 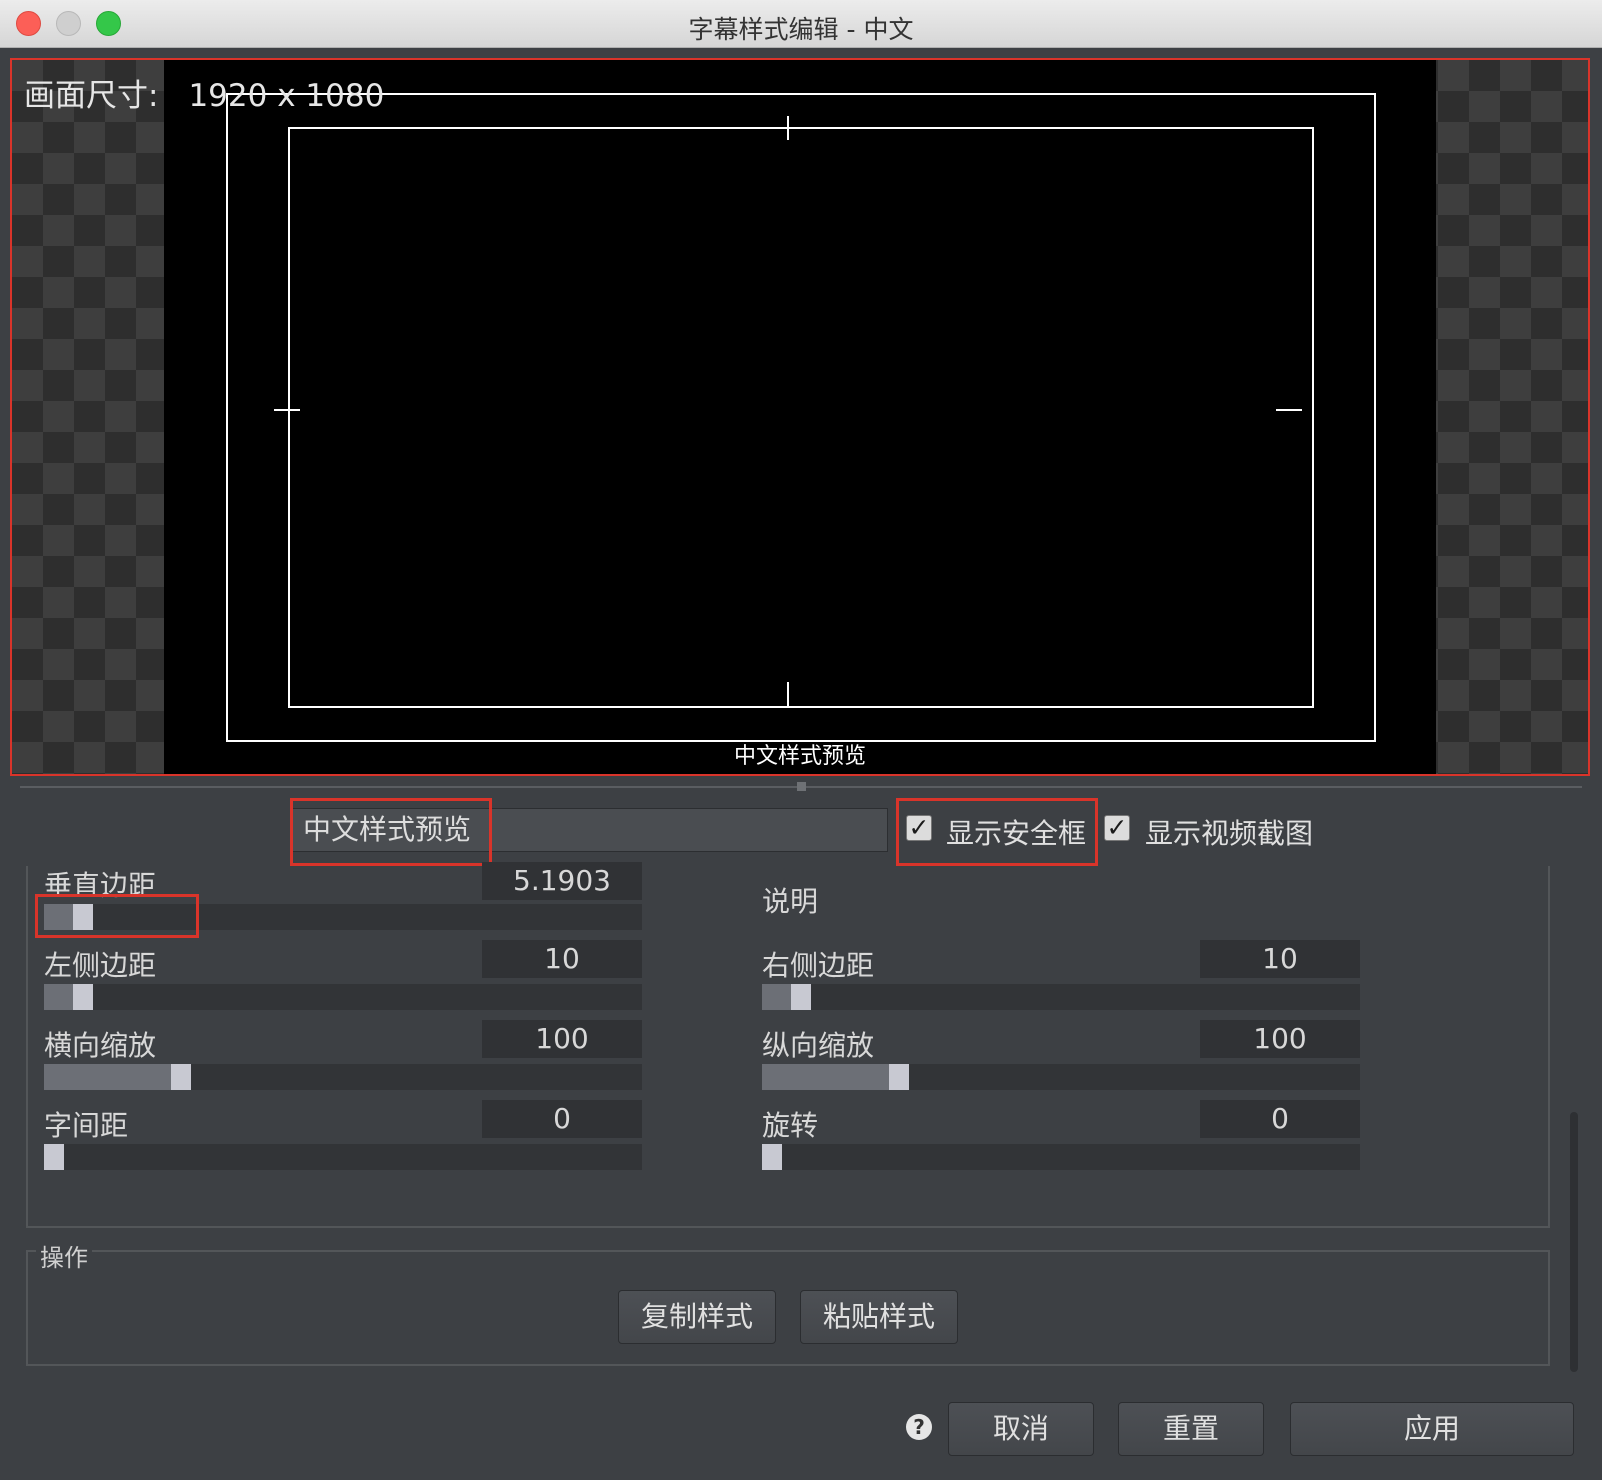 What do you see at coordinates (1432, 1429) in the screenshot?
I see `apply-button: 应用` at bounding box center [1432, 1429].